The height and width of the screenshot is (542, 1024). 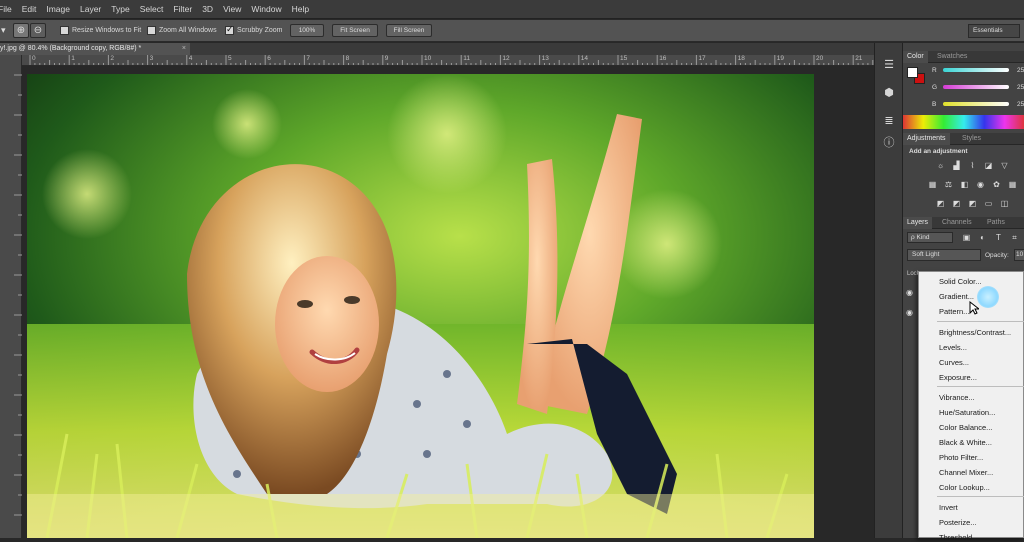 What do you see at coordinates (190, 58) in the screenshot?
I see `ruler-number: 4` at bounding box center [190, 58].